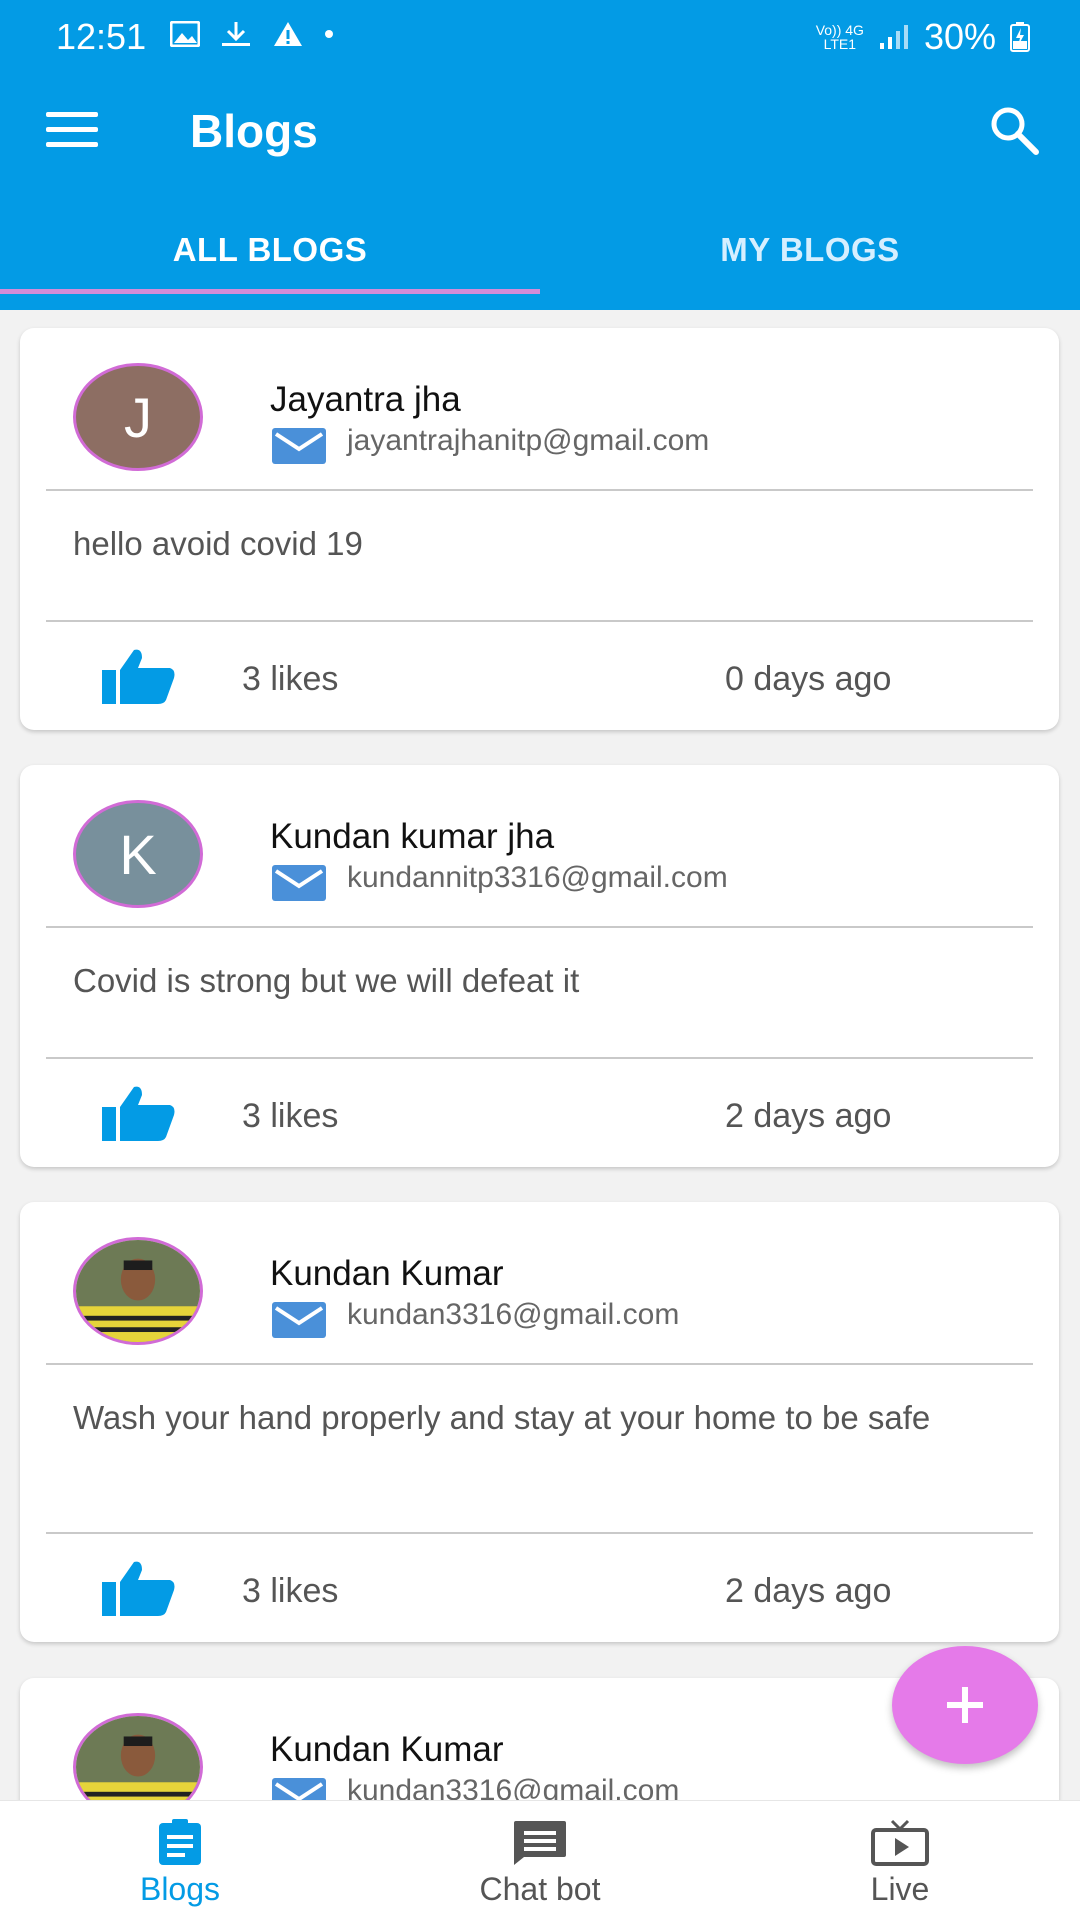 This screenshot has width=1080, height=1920. I want to click on nav-live: Live, so click(900, 1860).